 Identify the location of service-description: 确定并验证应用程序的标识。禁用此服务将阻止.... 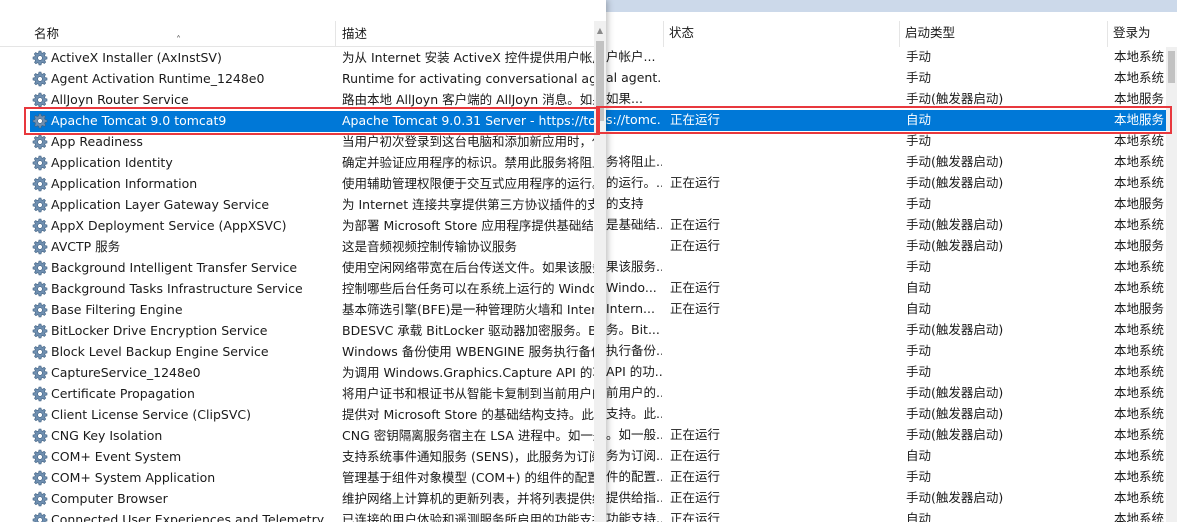
(468, 162).